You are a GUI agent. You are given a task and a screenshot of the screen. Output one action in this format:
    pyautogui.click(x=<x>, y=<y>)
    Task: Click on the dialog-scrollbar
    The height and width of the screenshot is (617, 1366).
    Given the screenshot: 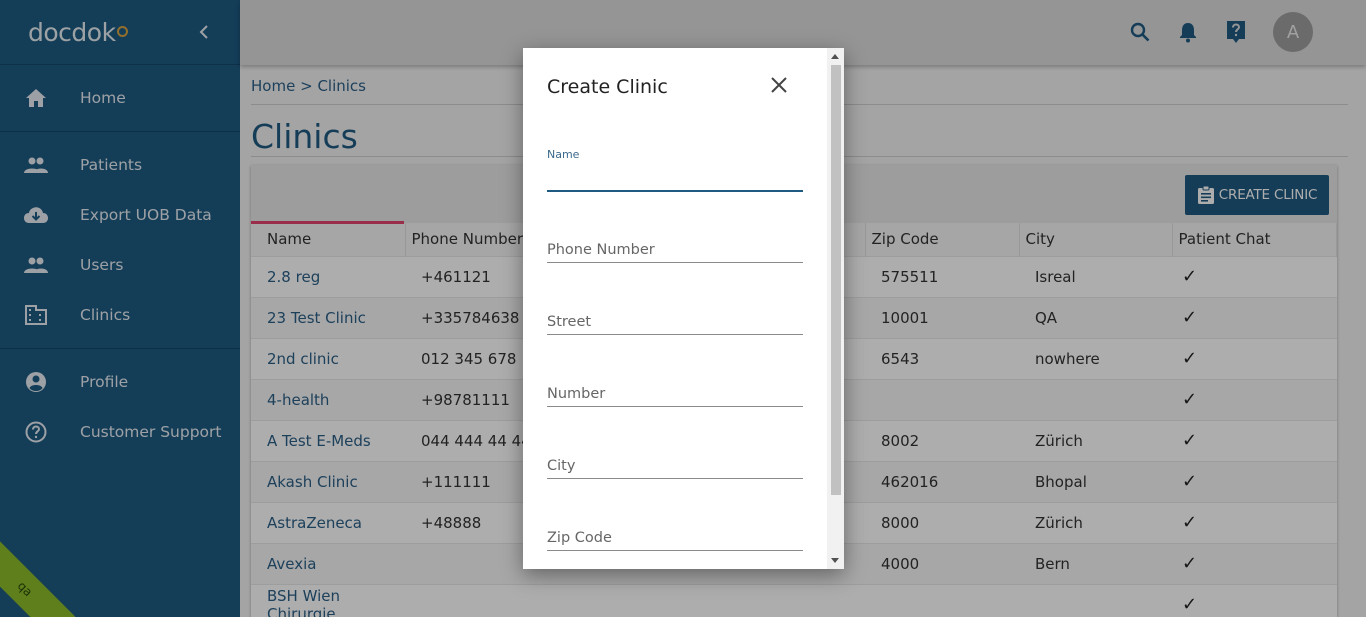 What is the action you would take?
    pyautogui.click(x=835, y=308)
    